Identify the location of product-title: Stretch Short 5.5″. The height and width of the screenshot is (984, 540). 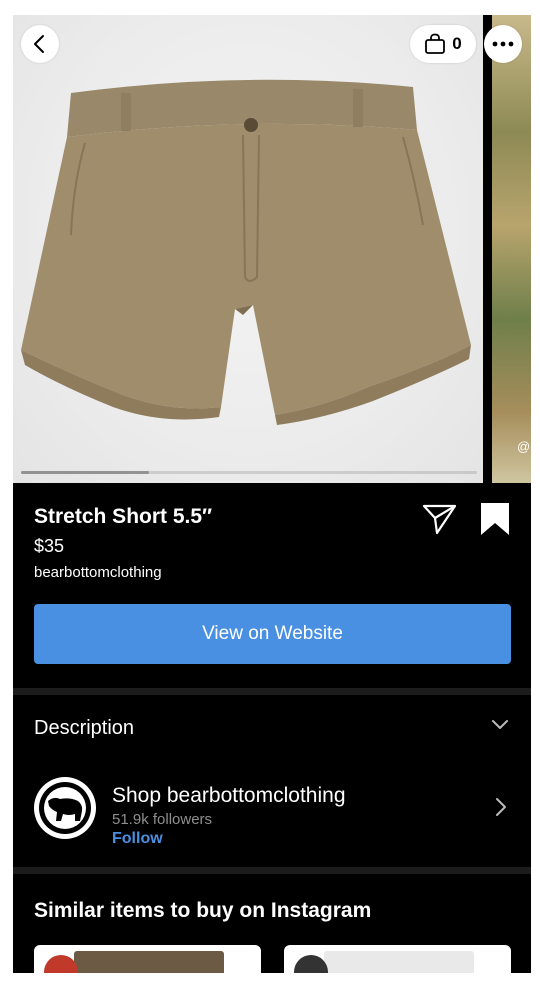
(123, 516).